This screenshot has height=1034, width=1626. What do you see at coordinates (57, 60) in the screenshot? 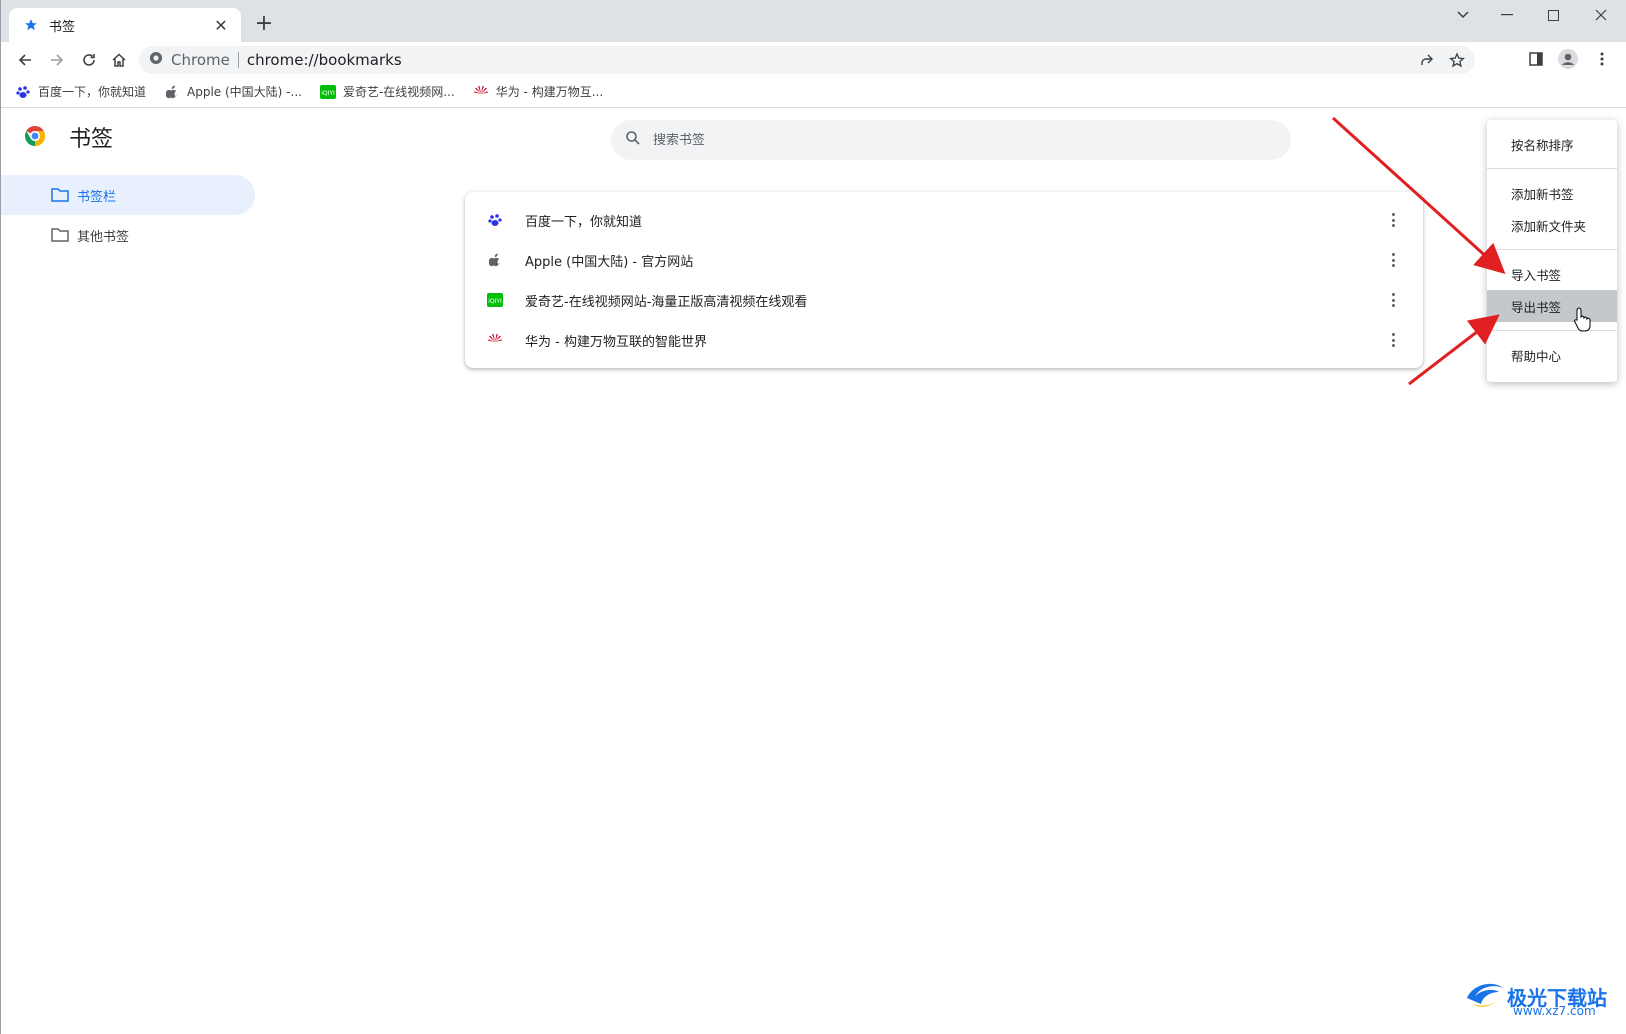
I see `forward-button` at bounding box center [57, 60].